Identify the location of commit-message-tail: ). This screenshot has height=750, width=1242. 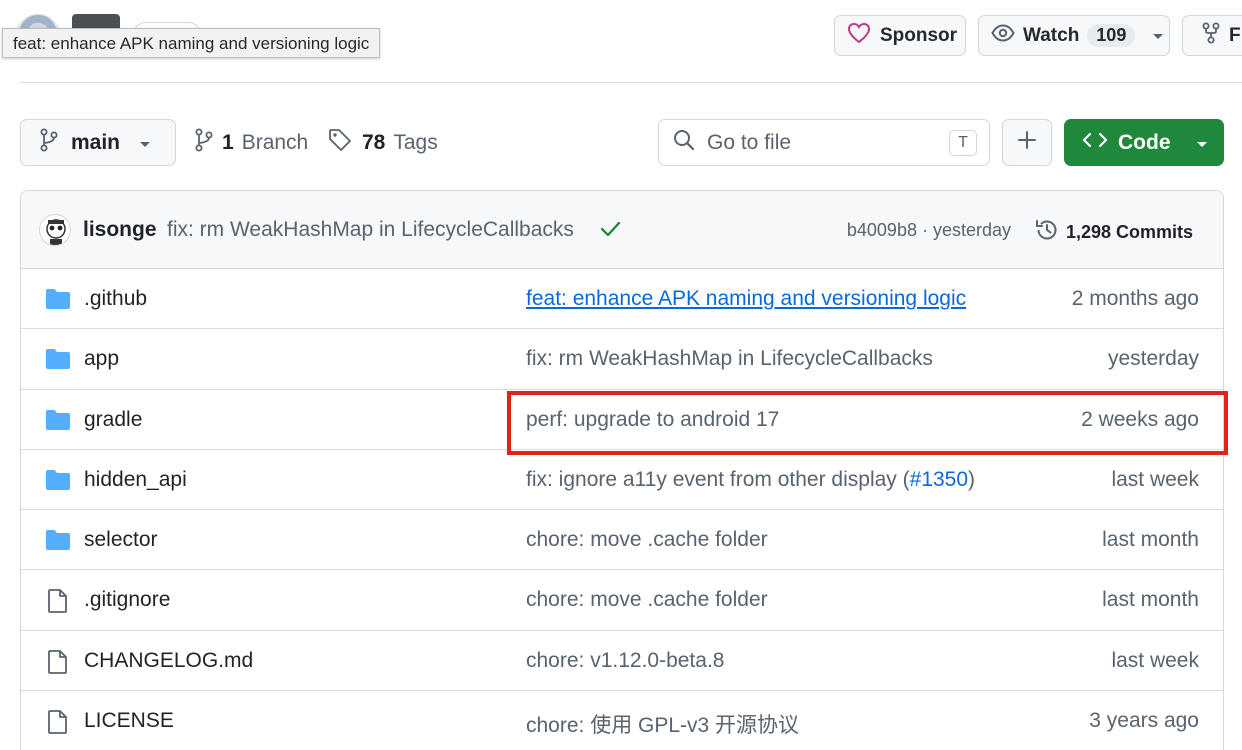
(972, 479).